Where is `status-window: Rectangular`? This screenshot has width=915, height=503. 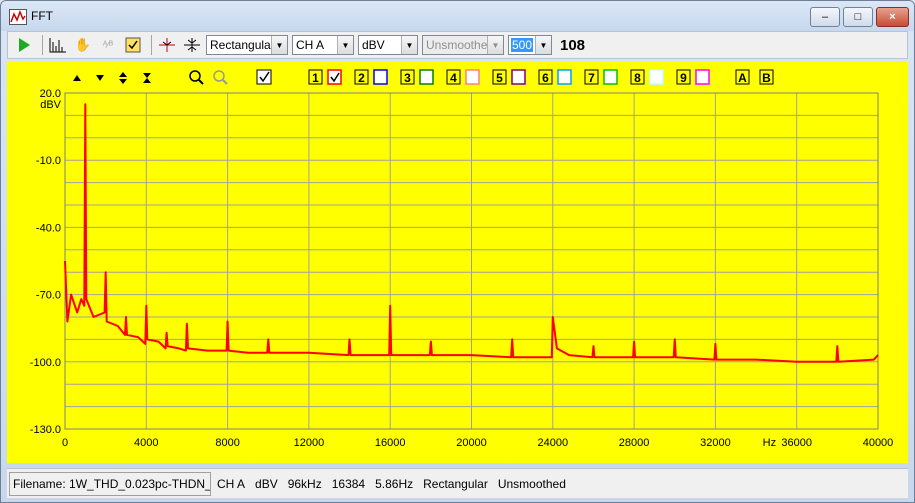
status-window: Rectangular is located at coordinates (455, 483).